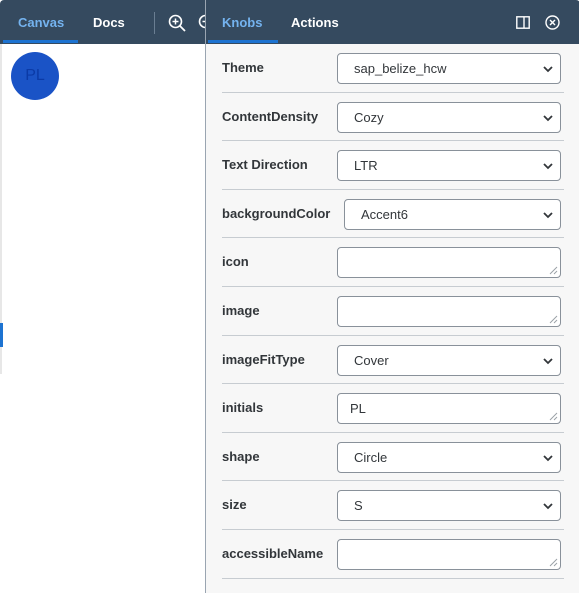 The width and height of the screenshot is (579, 593). I want to click on tab-actions: Actions, so click(315, 22).